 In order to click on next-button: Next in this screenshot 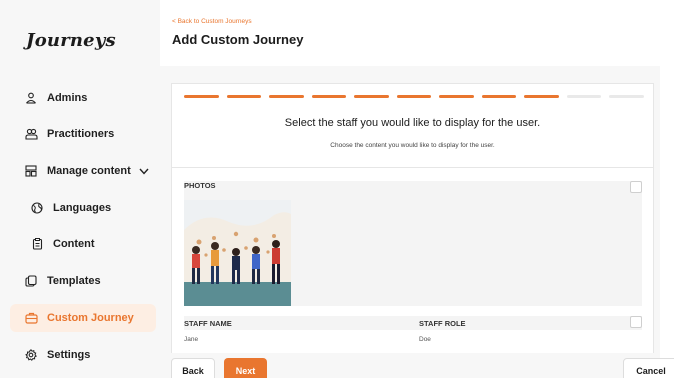, I will do `click(245, 368)`.